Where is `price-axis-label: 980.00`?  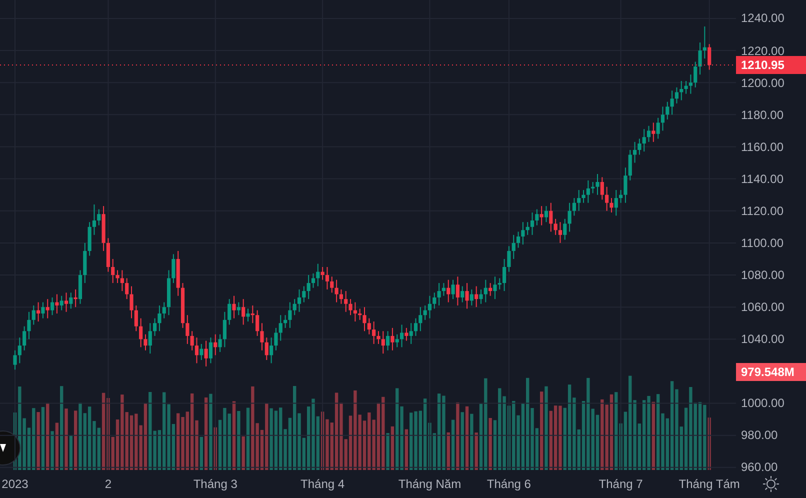 price-axis-label: 980.00 is located at coordinates (759, 435).